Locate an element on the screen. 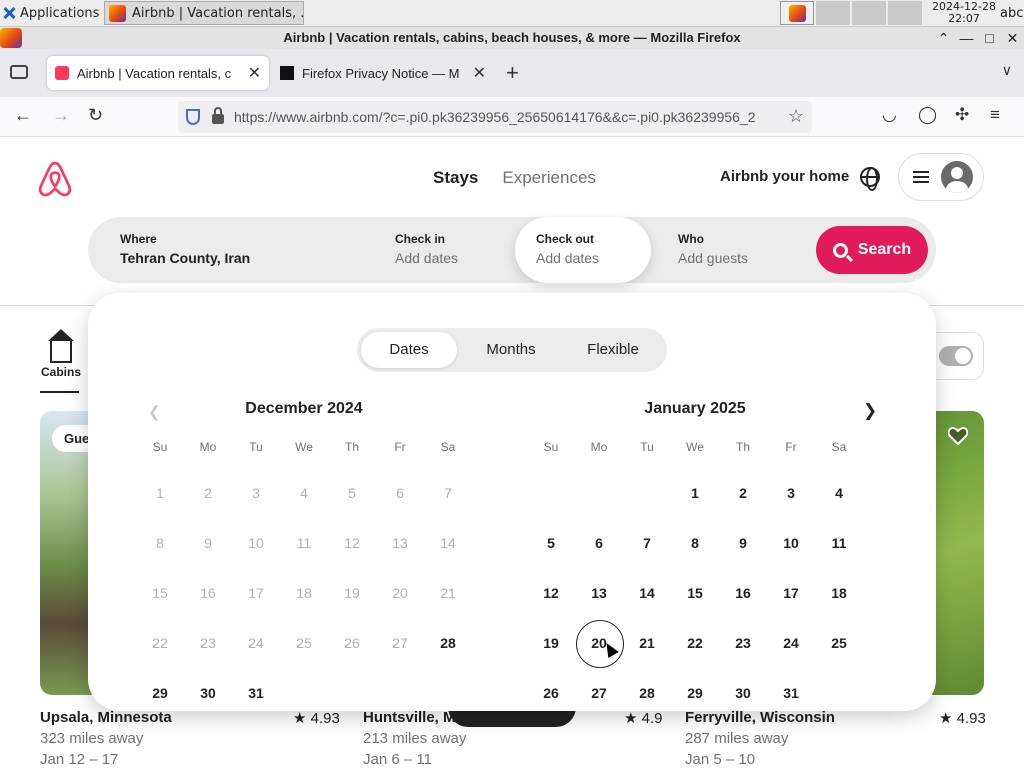 This screenshot has height=768, width=1024. day-cell: 27 is located at coordinates (599, 689).